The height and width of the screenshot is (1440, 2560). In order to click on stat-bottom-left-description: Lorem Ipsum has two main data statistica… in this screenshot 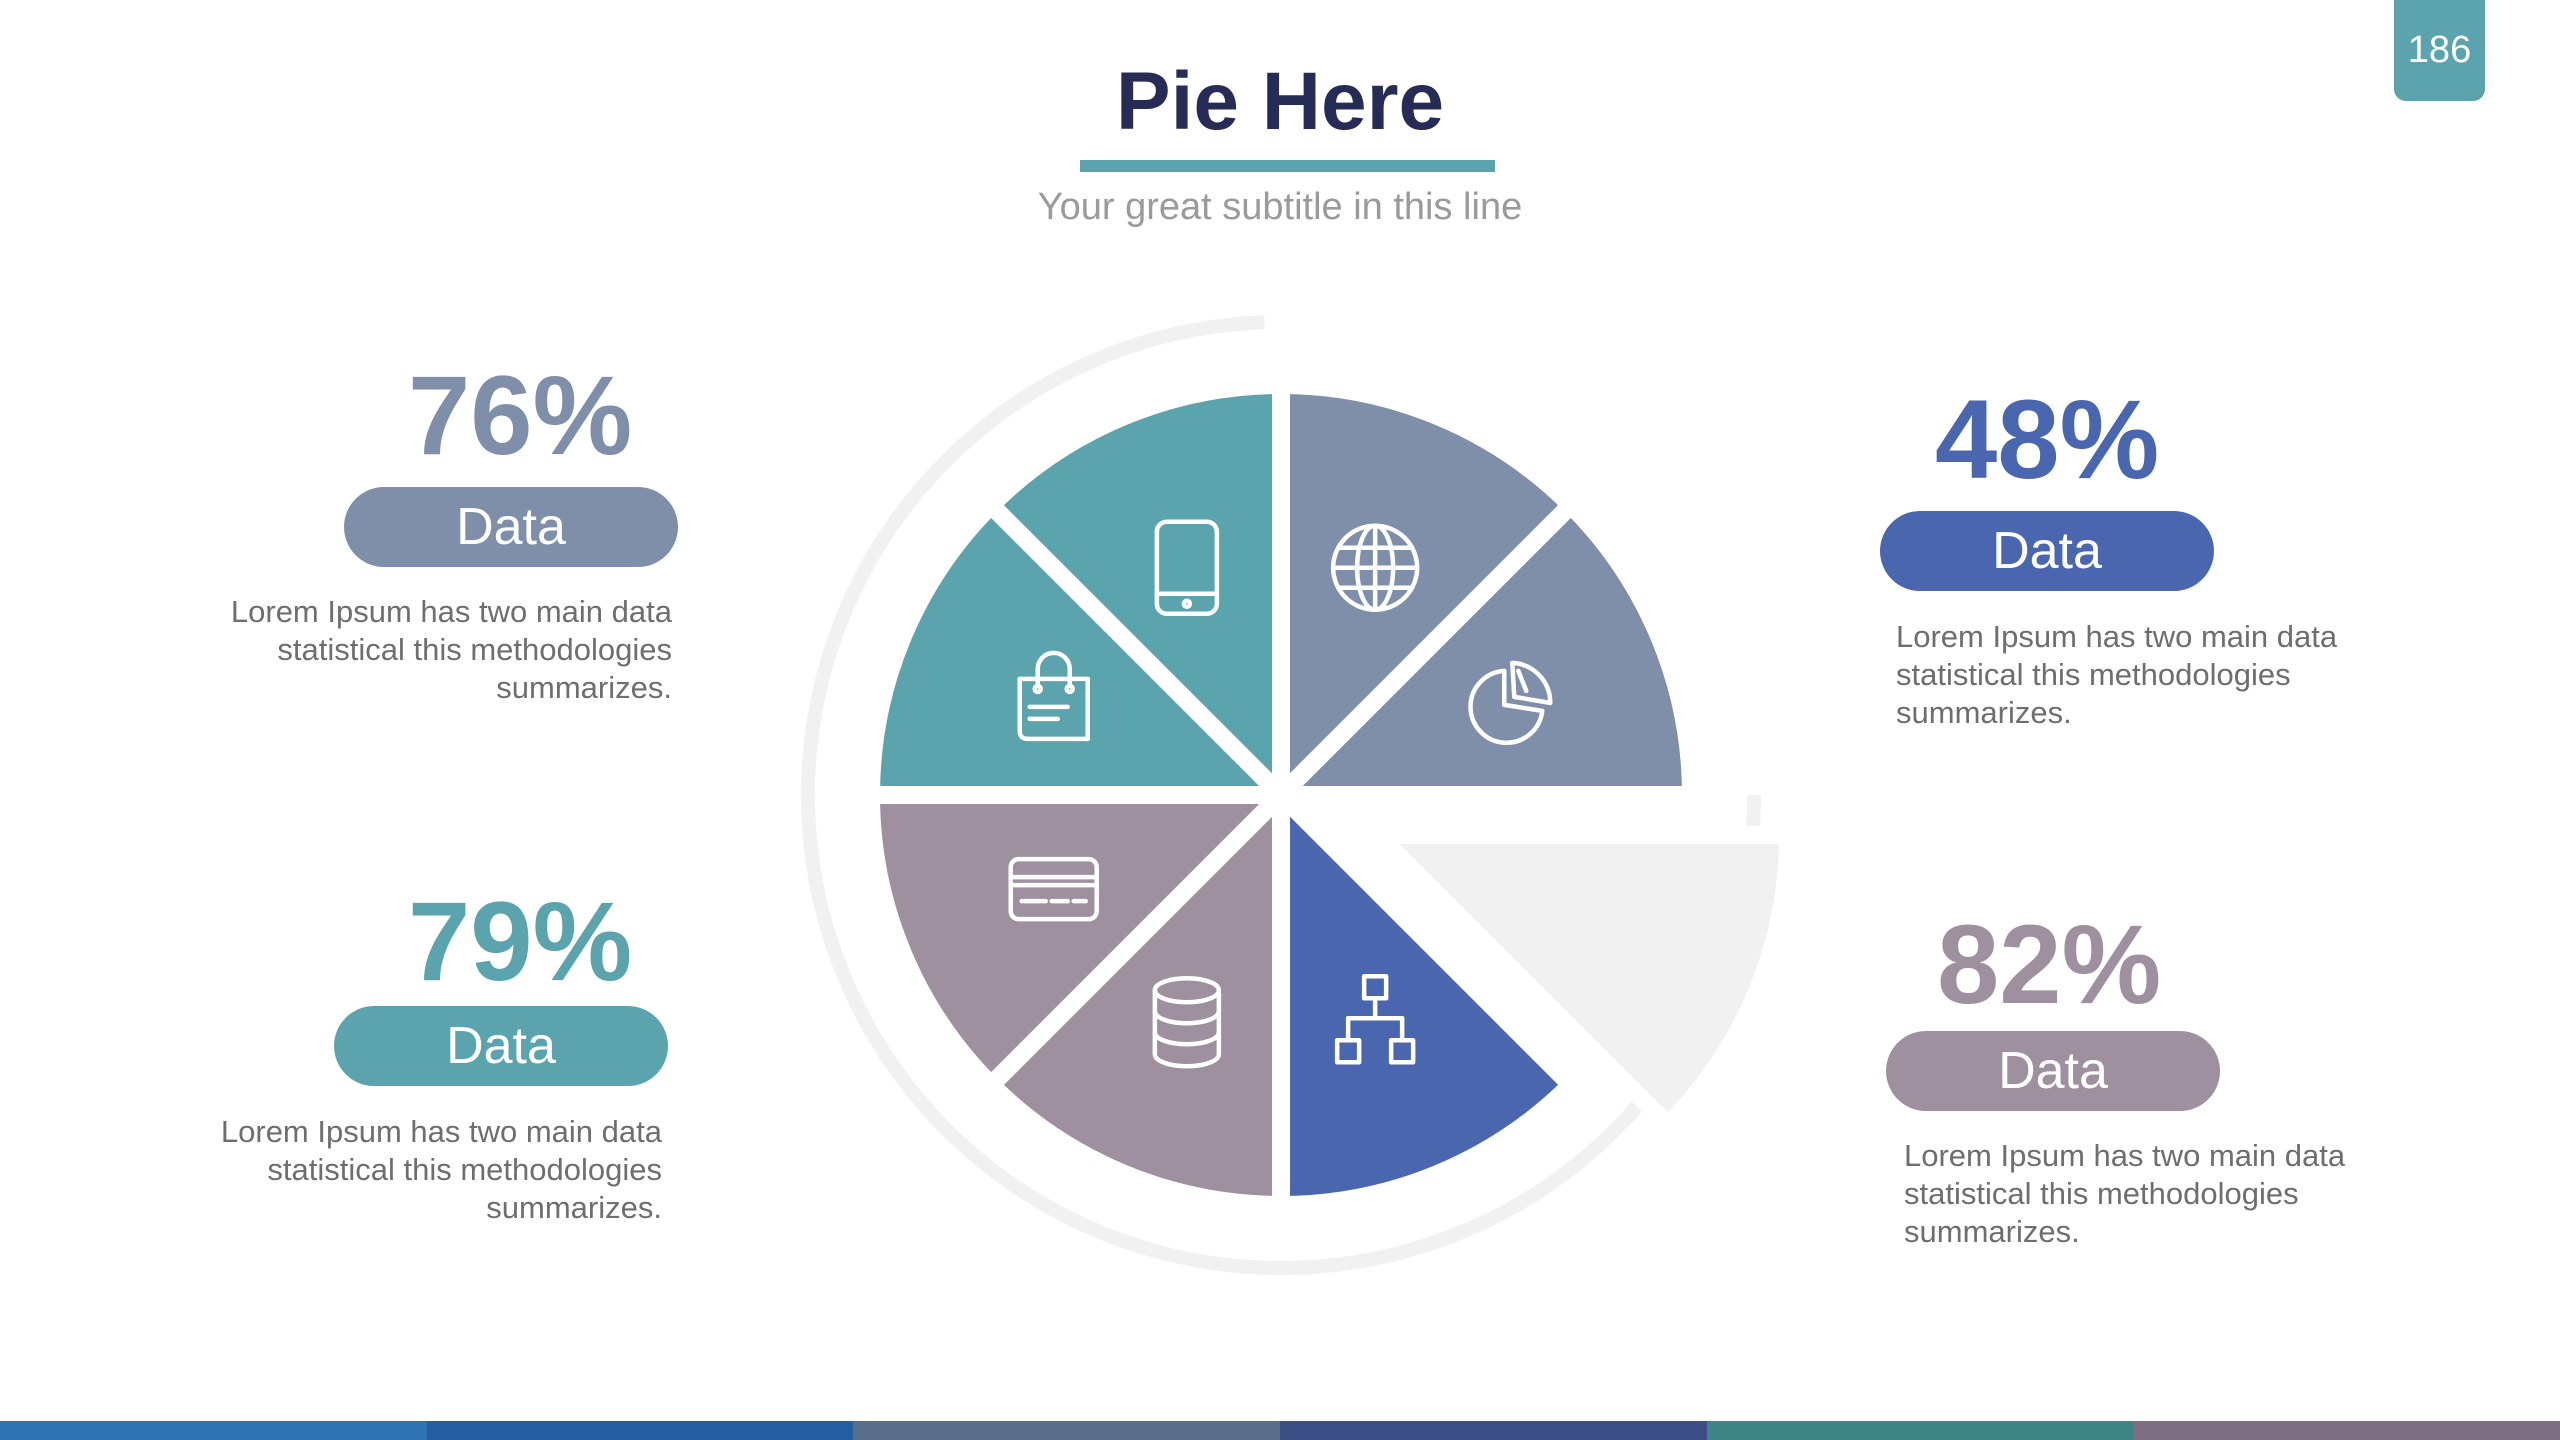, I will do `click(402, 1170)`.